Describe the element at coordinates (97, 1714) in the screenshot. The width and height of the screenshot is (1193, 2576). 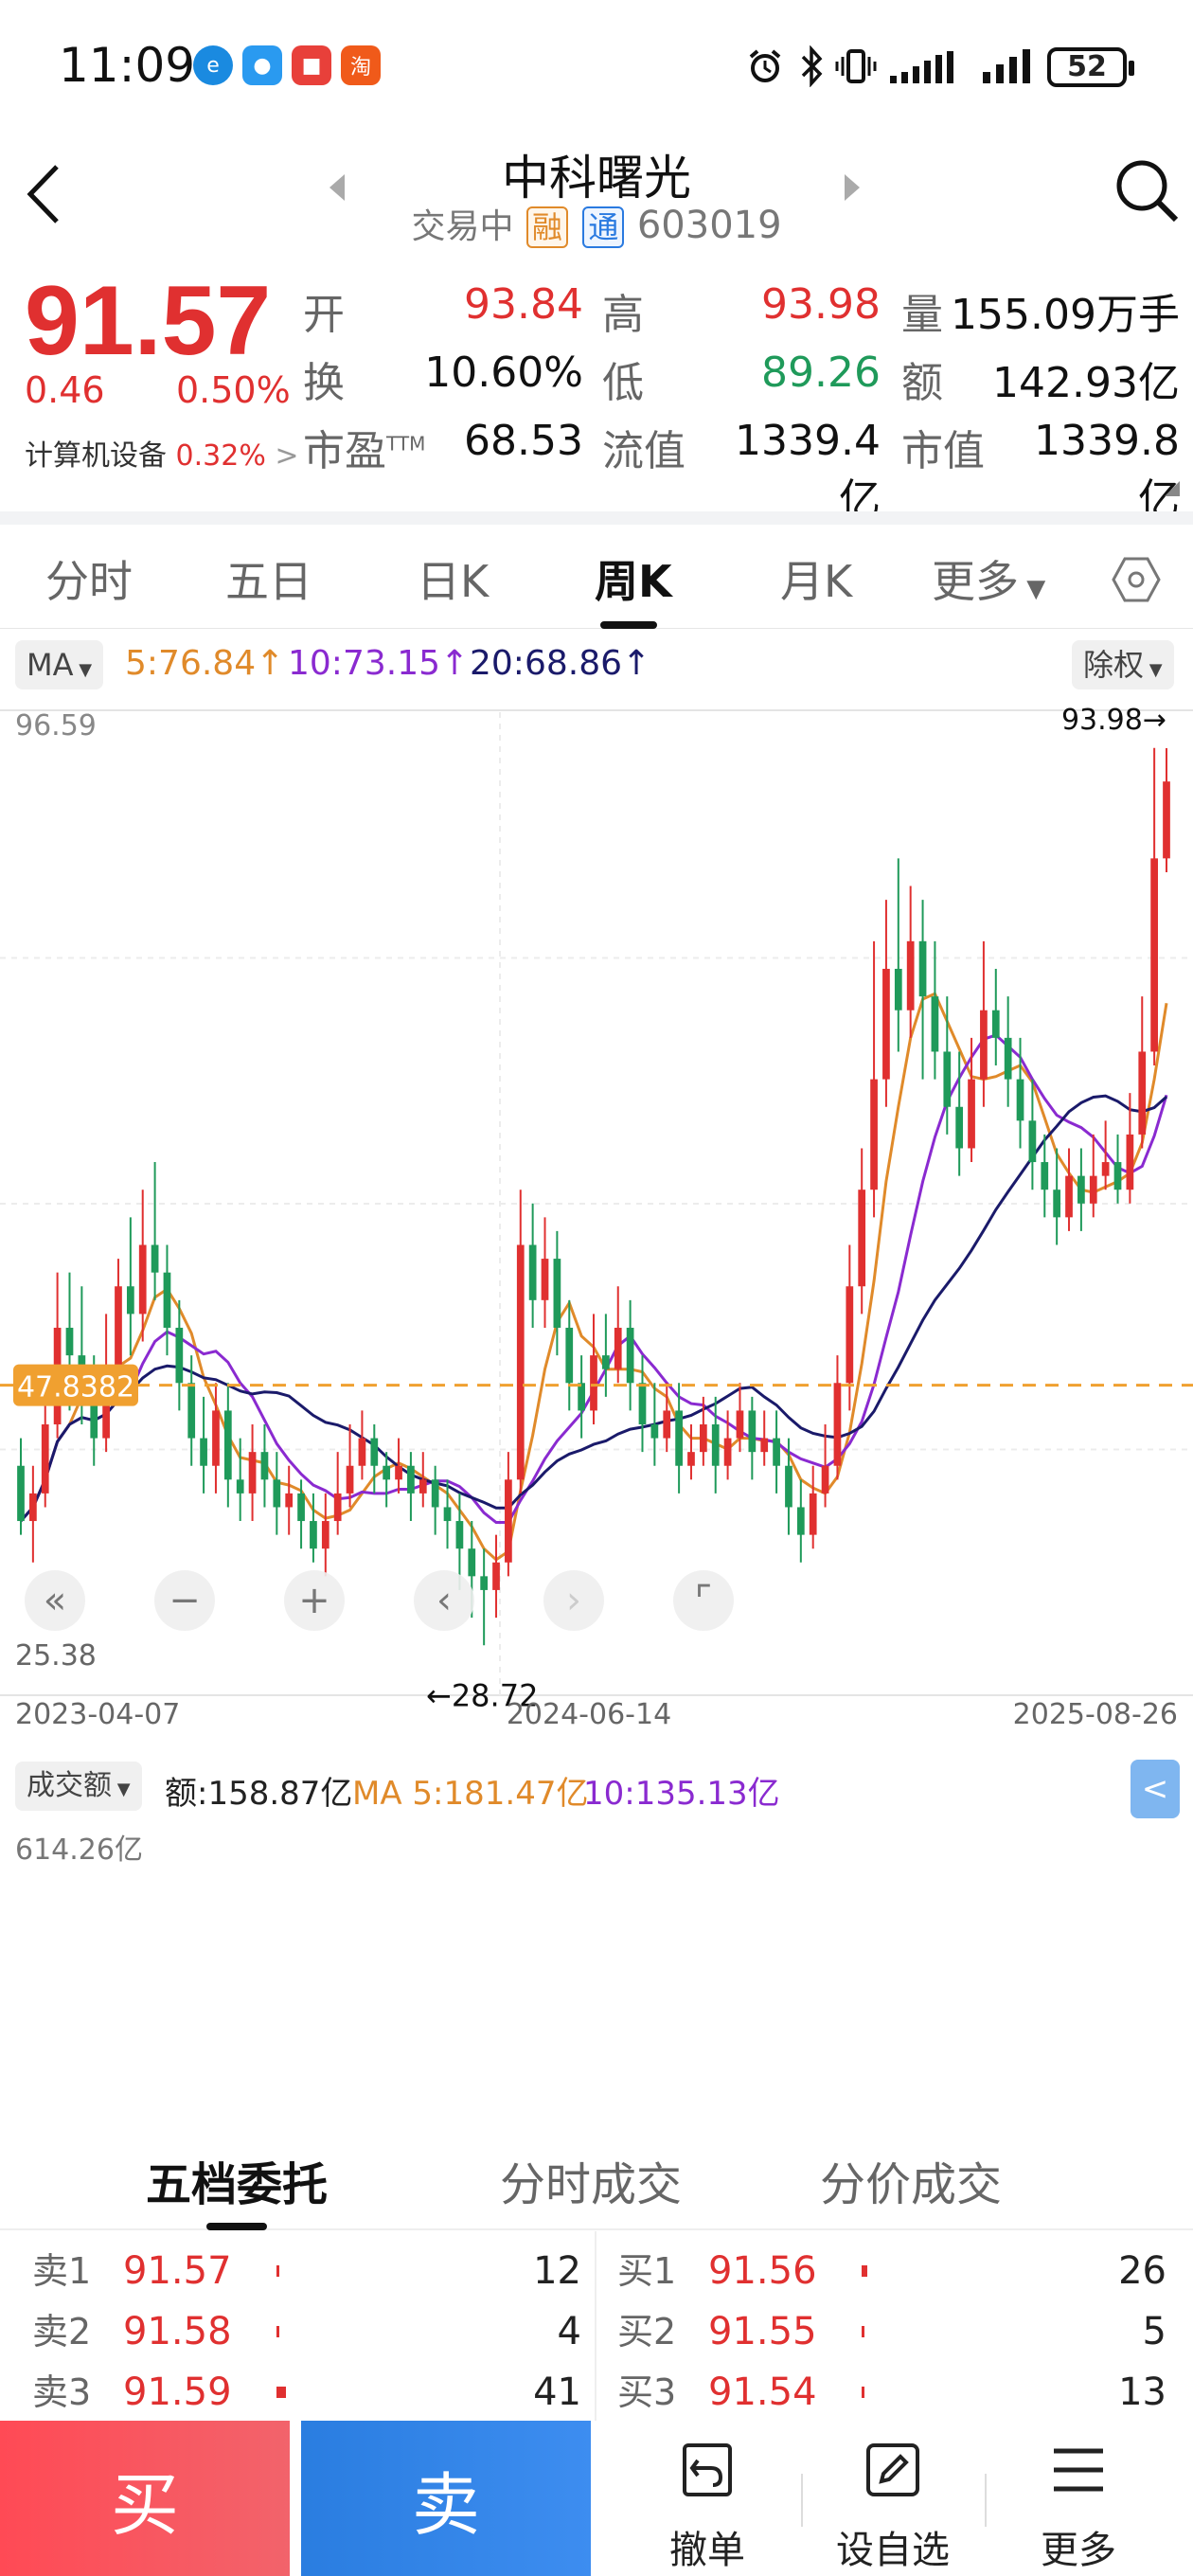
I see `x-label-start: 2023-04-07` at that location.